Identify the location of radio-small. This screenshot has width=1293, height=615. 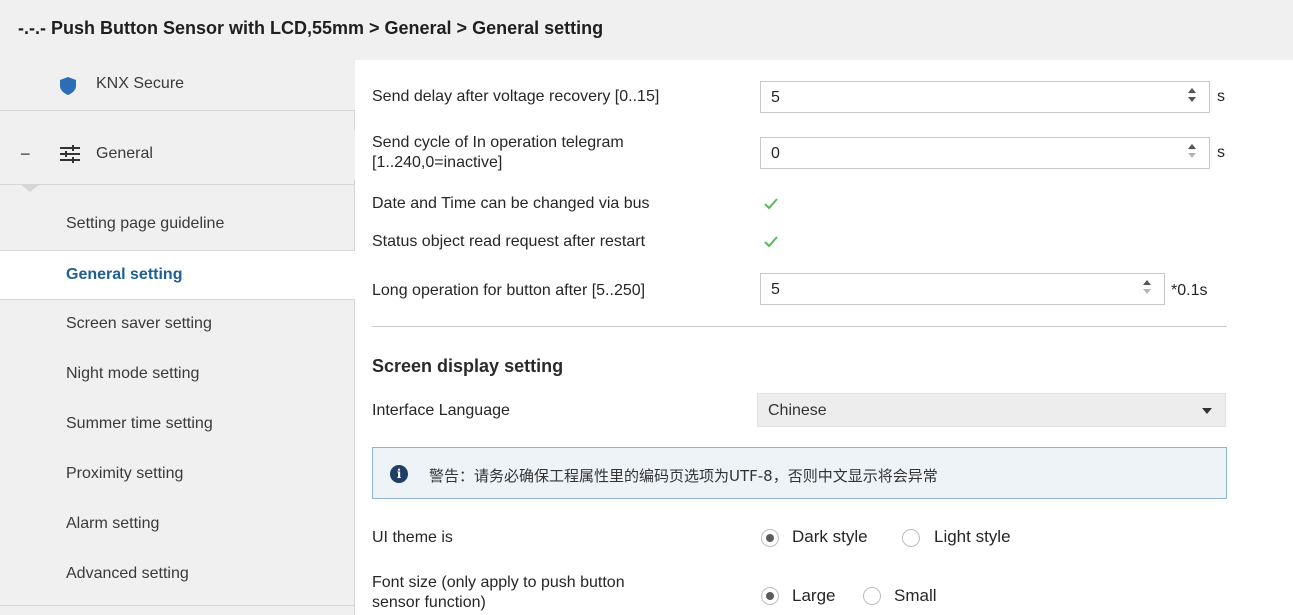
(872, 596).